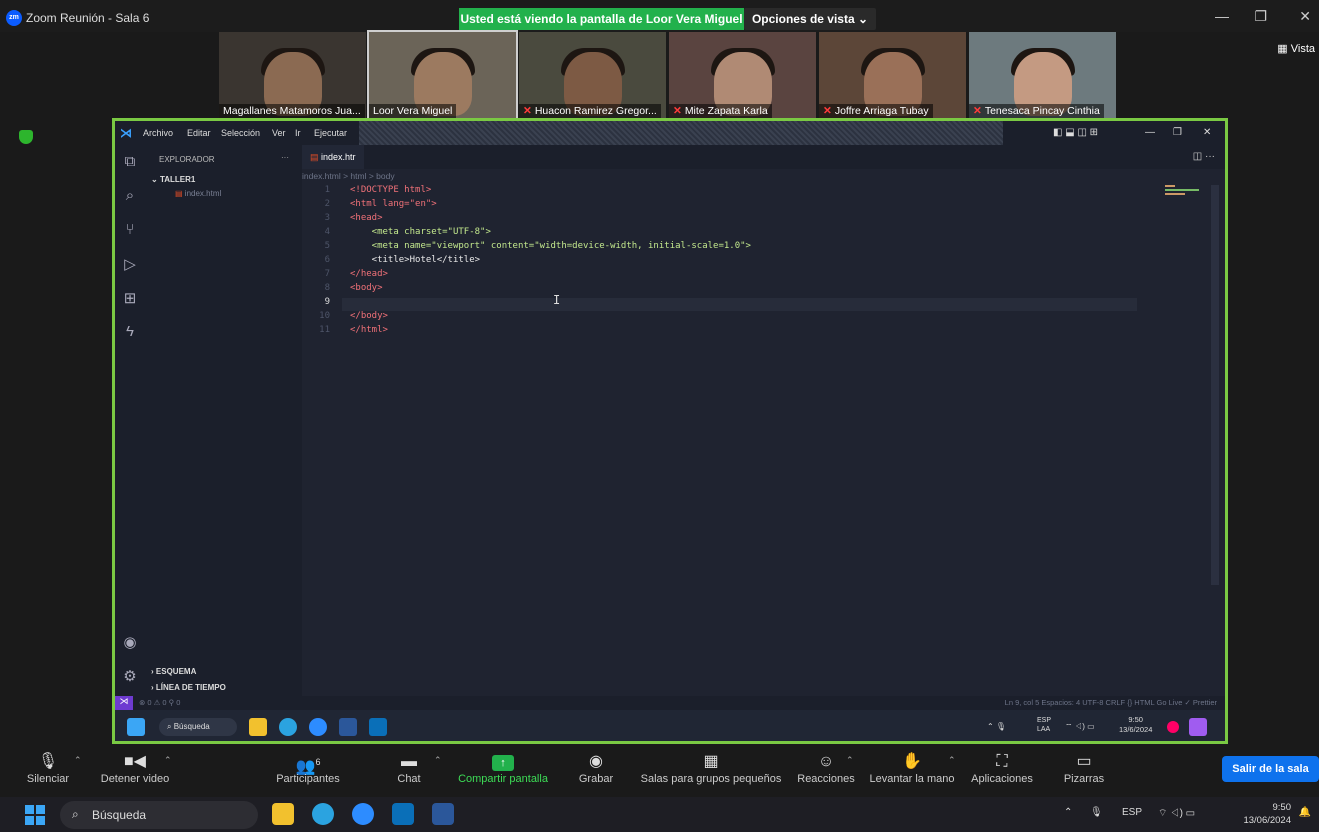 This screenshot has height=832, width=1319. What do you see at coordinates (1075, 132) in the screenshot?
I see `layout-icons: ◧ ⬓ ◫ ⊞` at bounding box center [1075, 132].